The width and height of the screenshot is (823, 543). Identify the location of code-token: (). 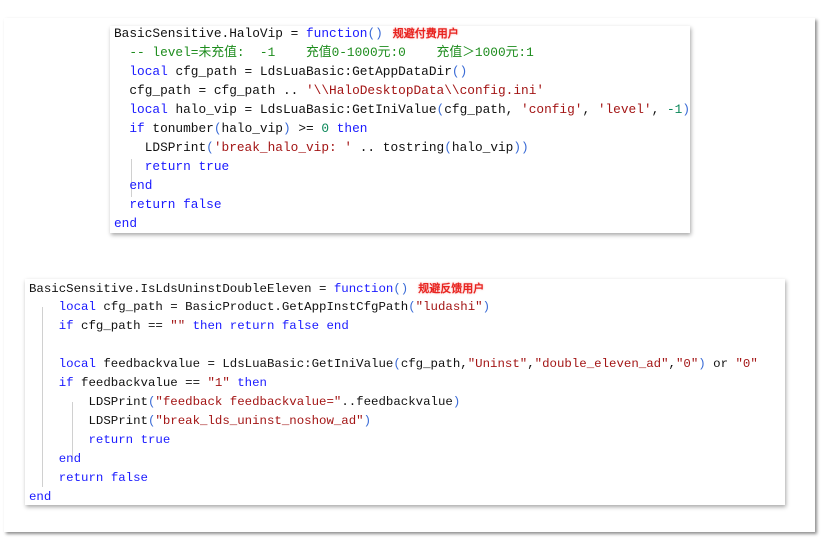
(401, 289).